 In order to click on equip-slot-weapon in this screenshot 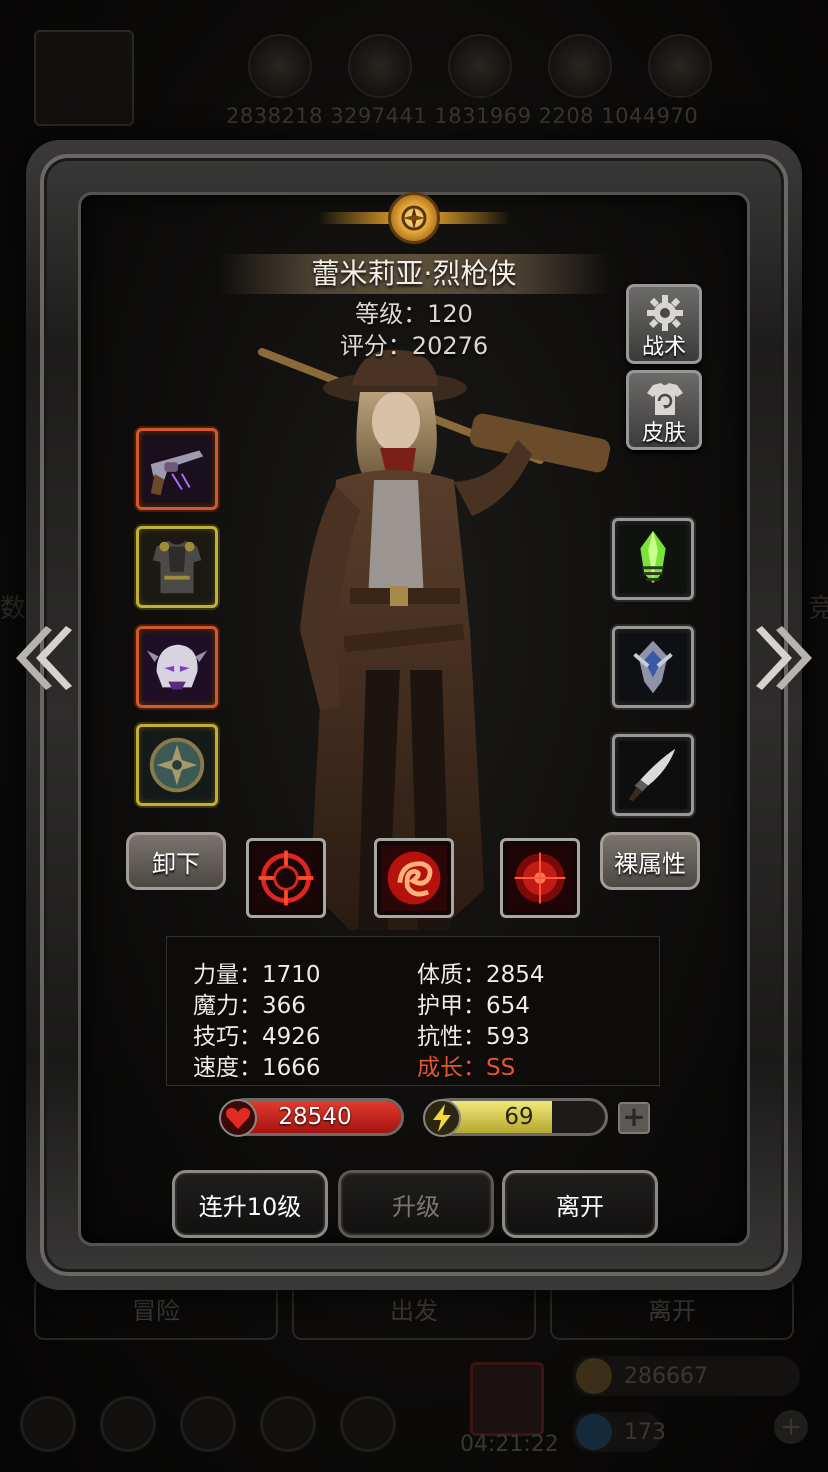, I will do `click(177, 469)`.